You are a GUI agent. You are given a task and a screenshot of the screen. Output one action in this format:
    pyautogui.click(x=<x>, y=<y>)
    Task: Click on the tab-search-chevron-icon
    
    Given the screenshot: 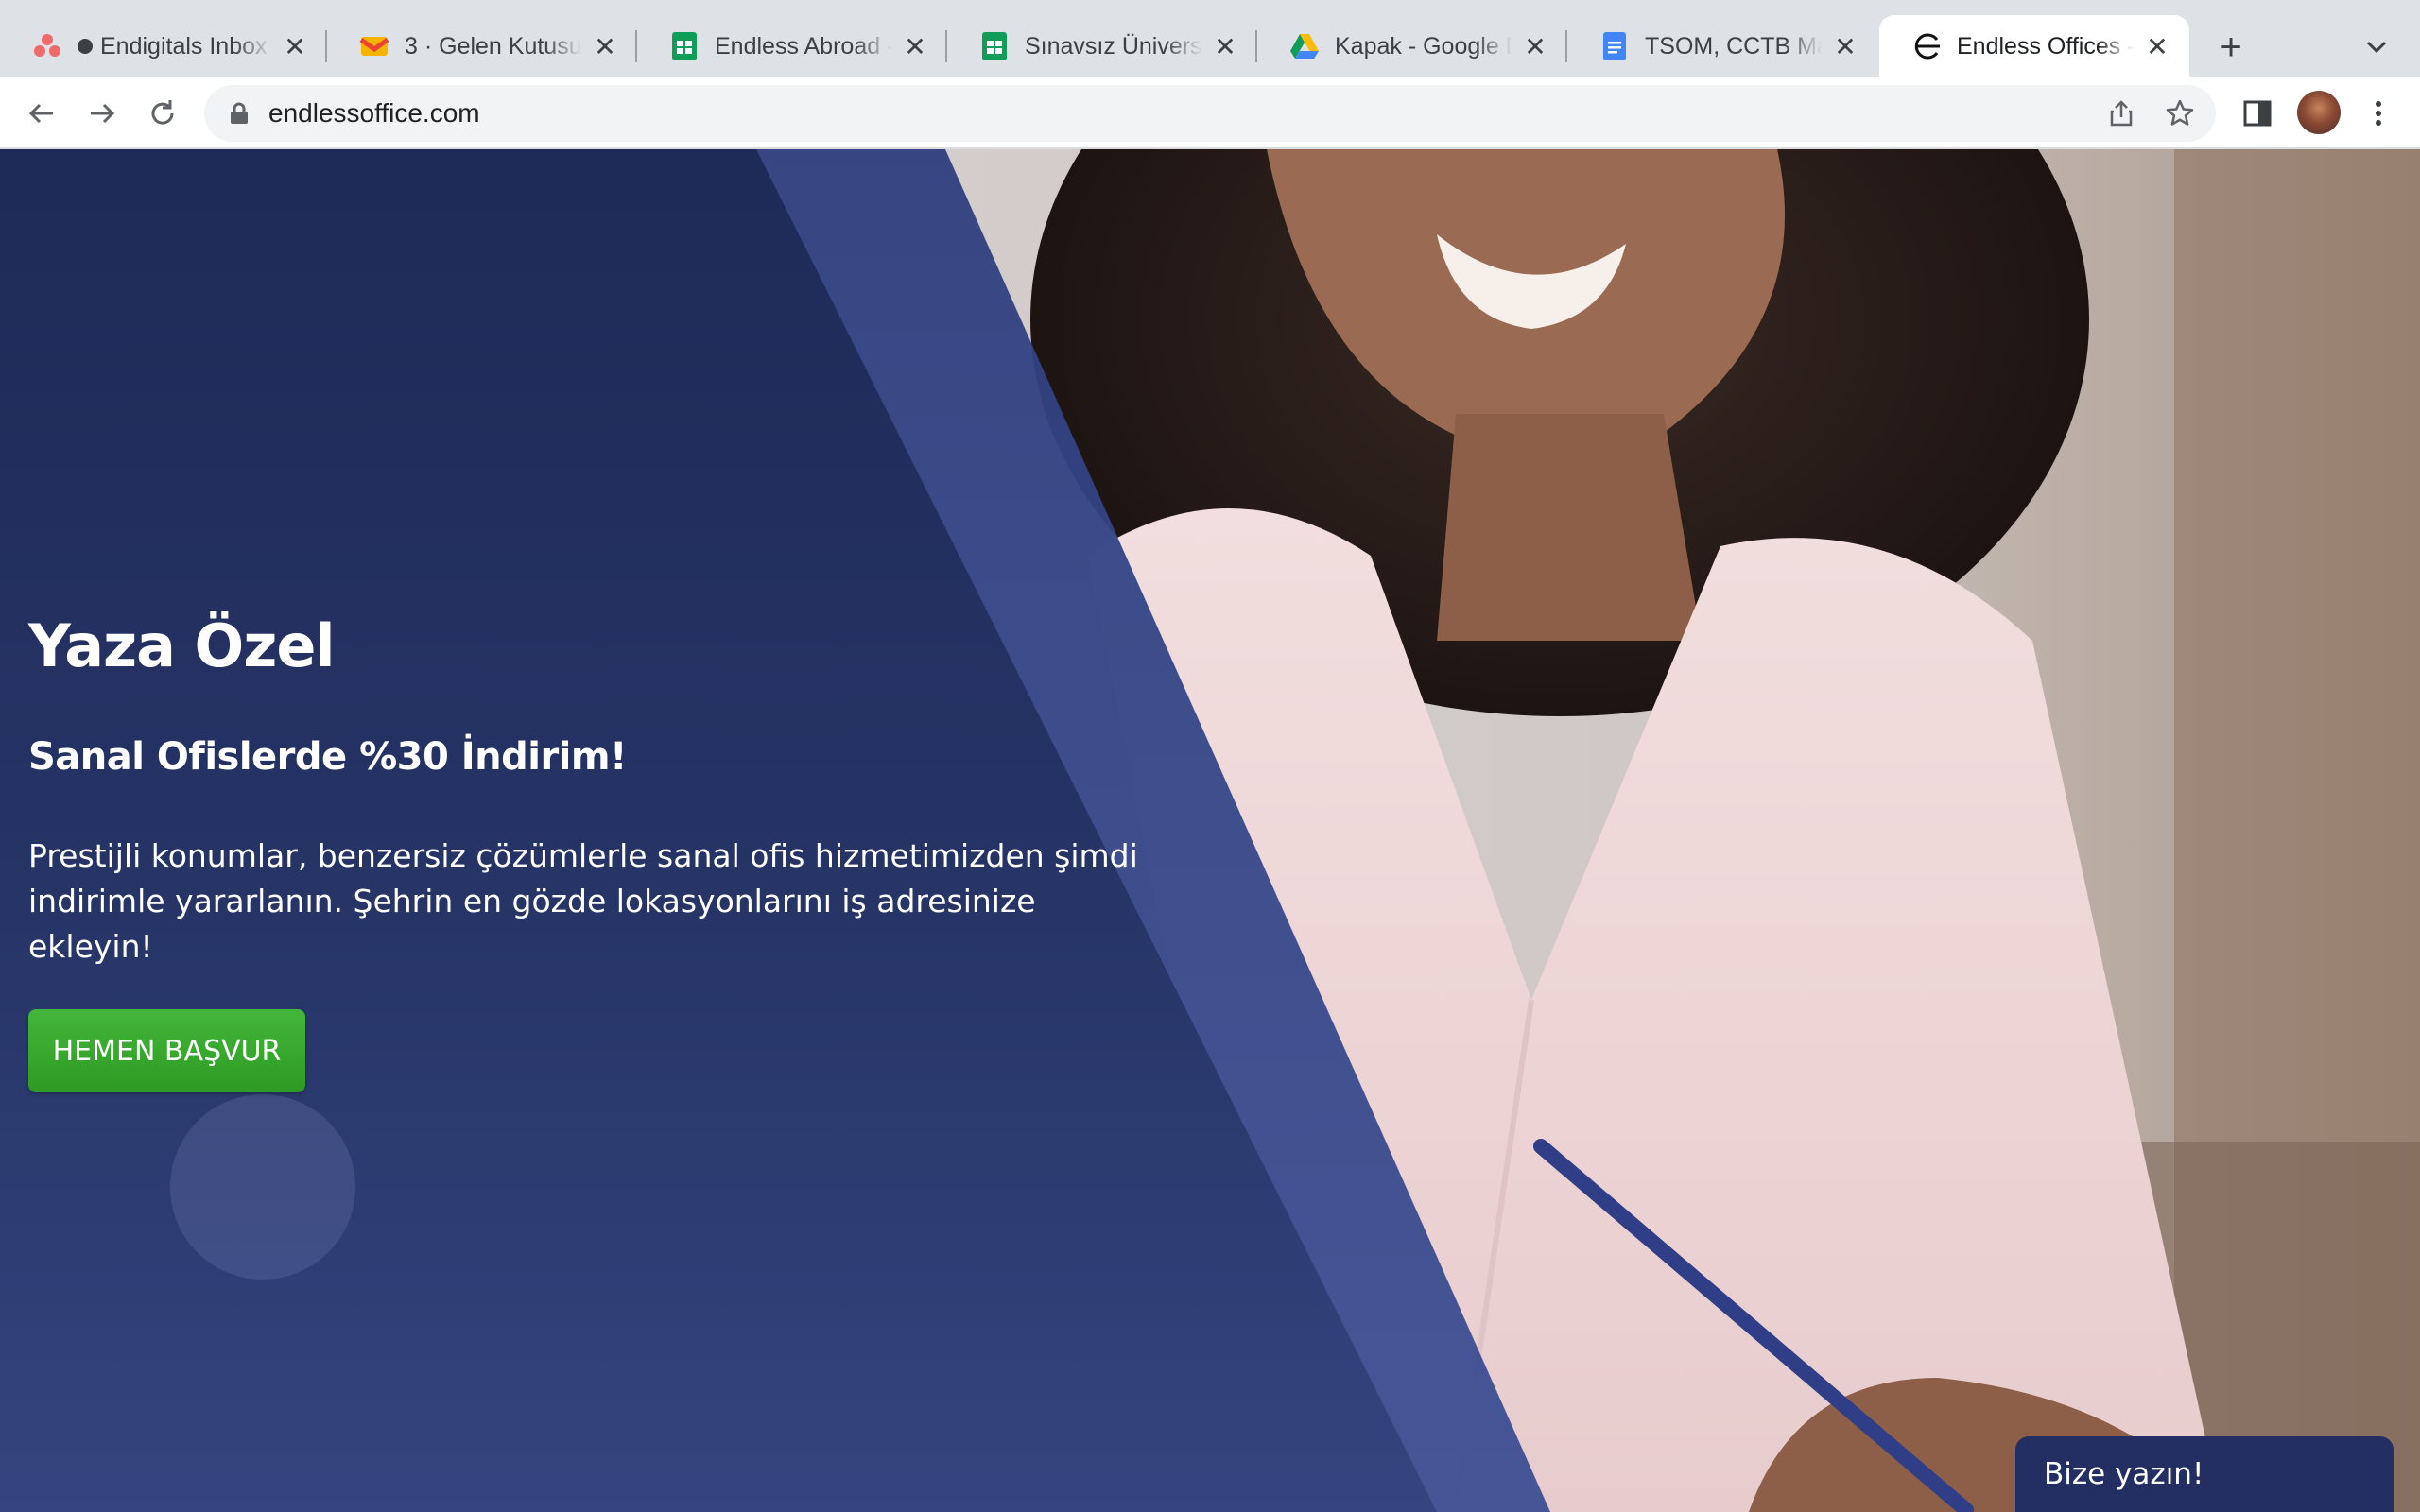 What is the action you would take?
    pyautogui.click(x=2376, y=47)
    